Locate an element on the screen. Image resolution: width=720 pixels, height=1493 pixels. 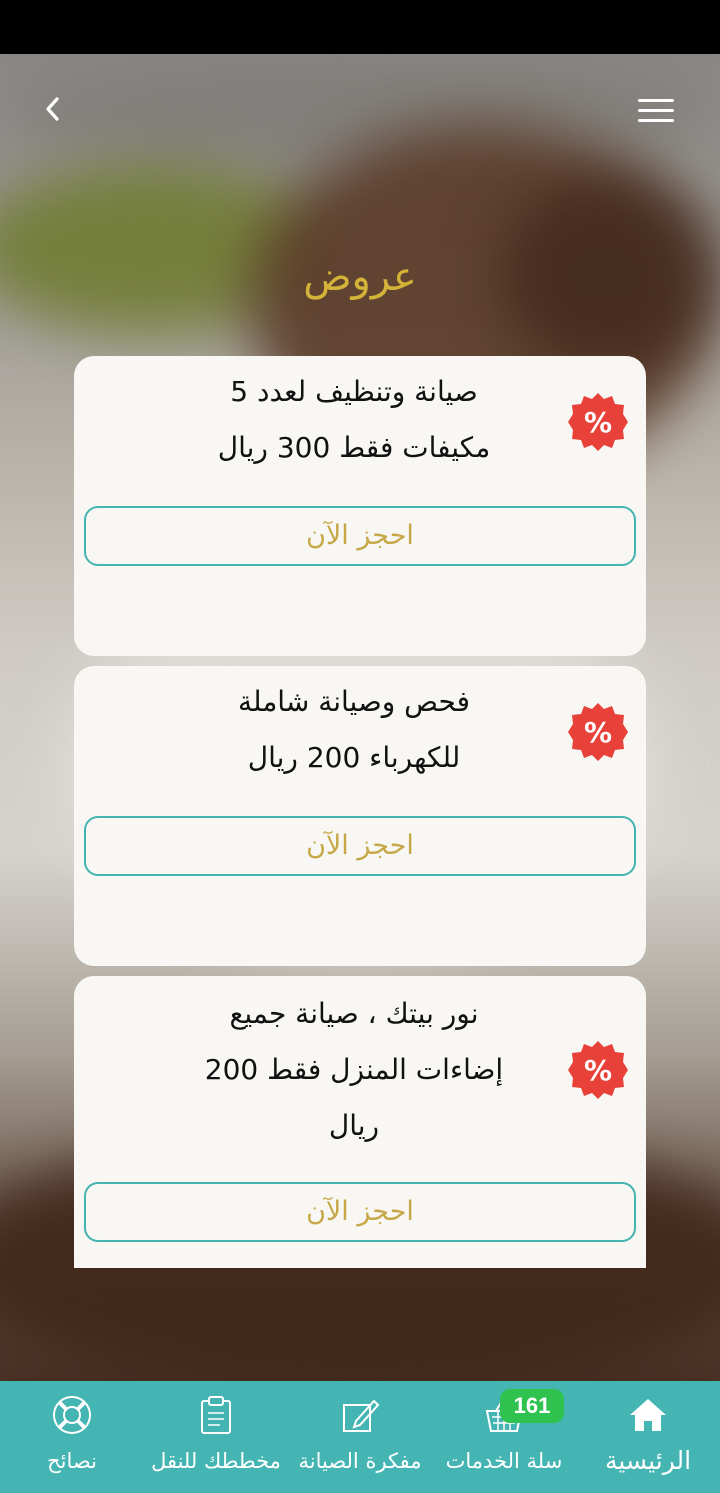
clipboard-icon is located at coordinates (216, 1415).